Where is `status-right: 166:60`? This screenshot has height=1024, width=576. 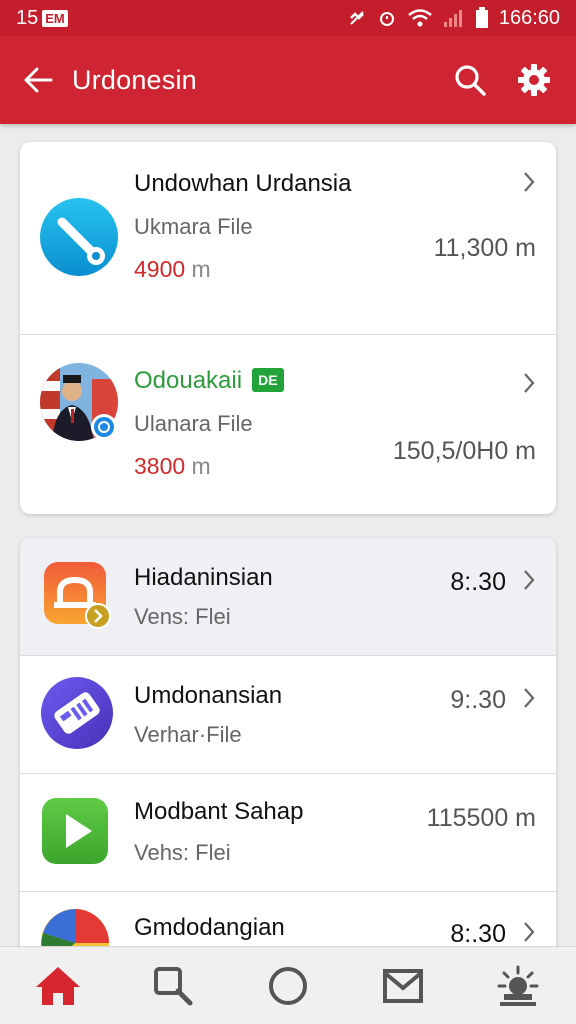
status-right: 166:60 is located at coordinates (453, 18).